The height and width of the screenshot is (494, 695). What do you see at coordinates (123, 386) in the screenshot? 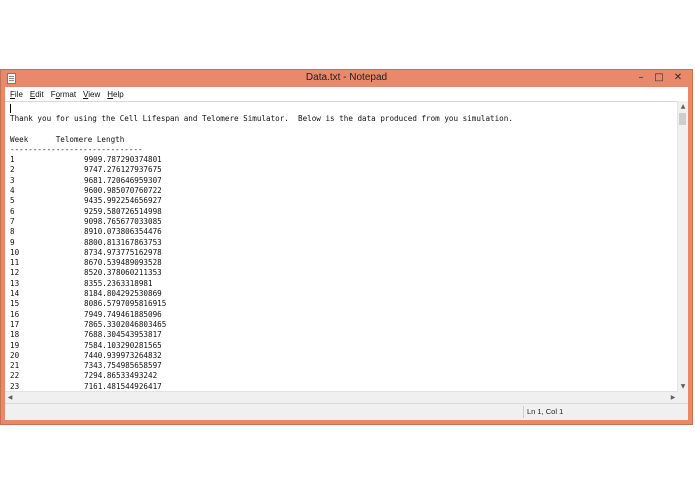
I see `telomere-length-value: 7161.481544926417` at bounding box center [123, 386].